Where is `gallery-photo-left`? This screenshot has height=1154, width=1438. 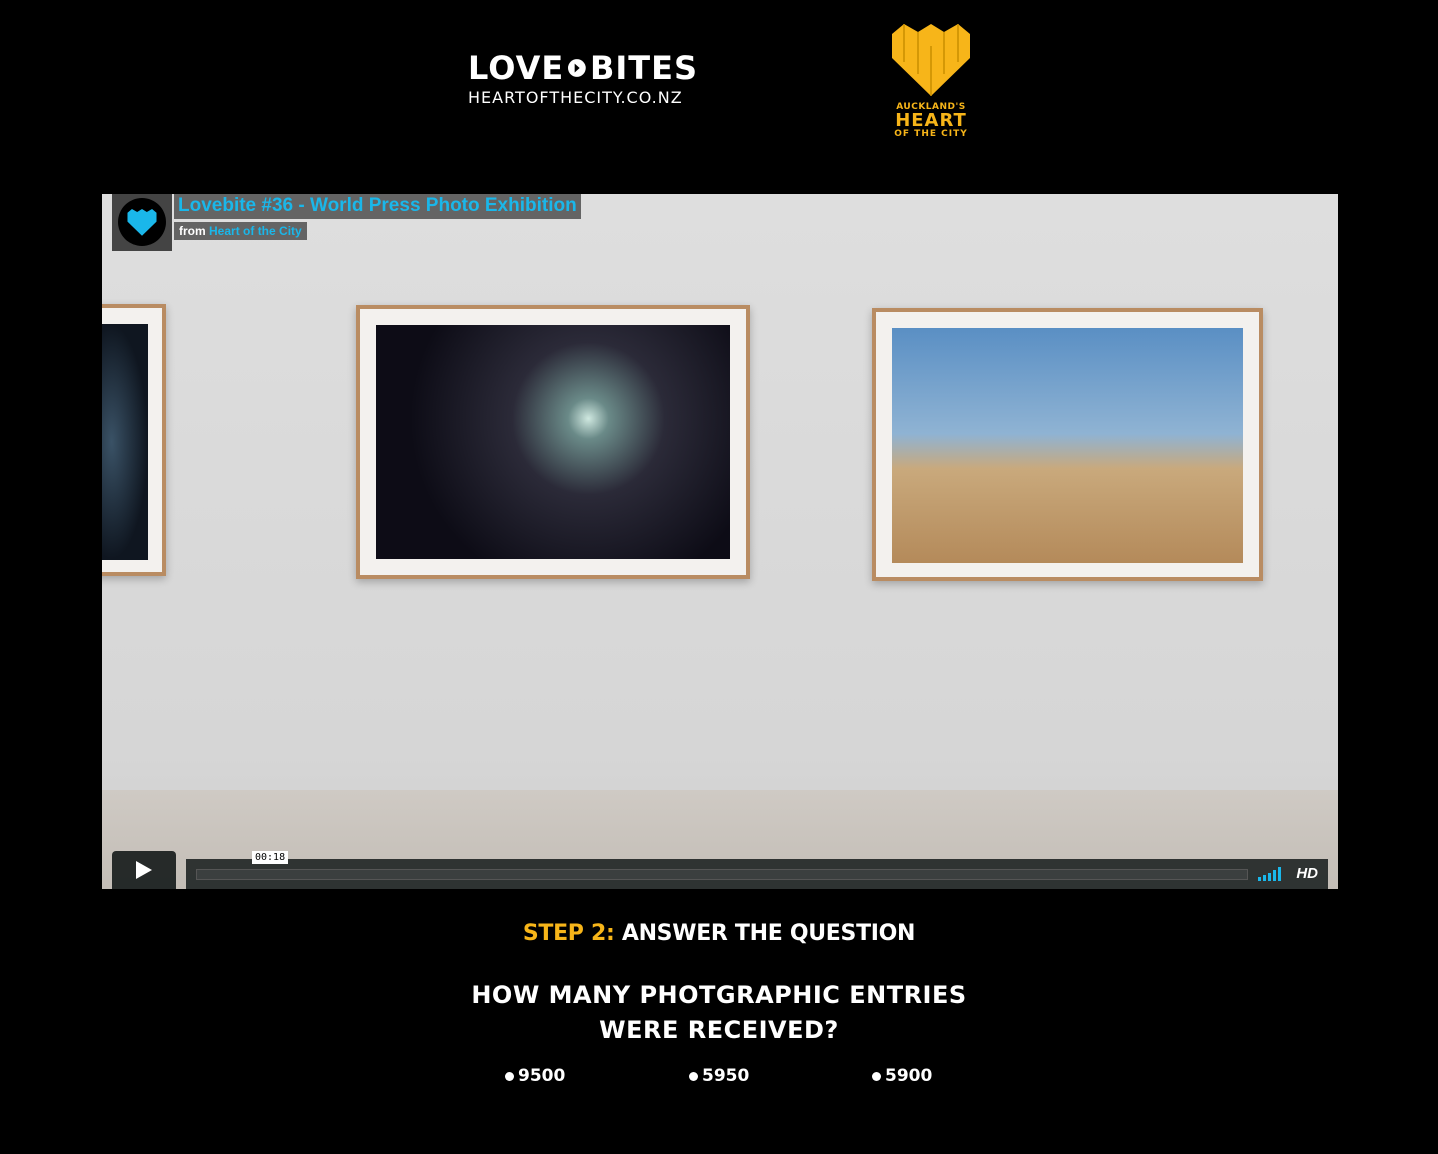
gallery-photo-left is located at coordinates (134, 440).